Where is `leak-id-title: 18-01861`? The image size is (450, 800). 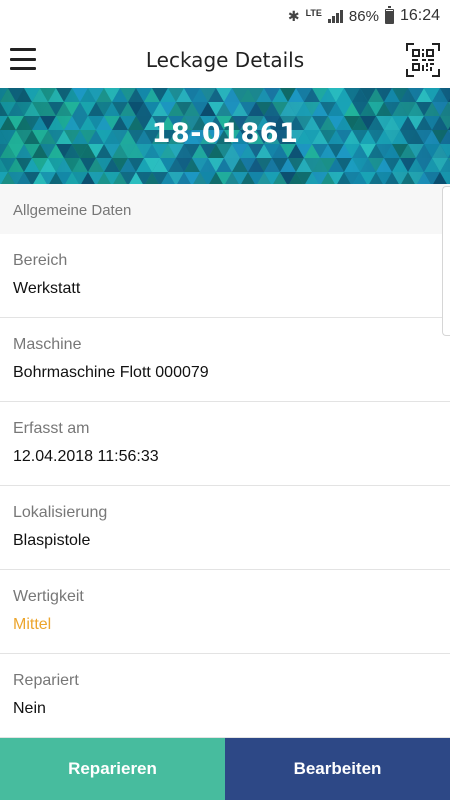
leak-id-title: 18-01861 is located at coordinates (225, 133).